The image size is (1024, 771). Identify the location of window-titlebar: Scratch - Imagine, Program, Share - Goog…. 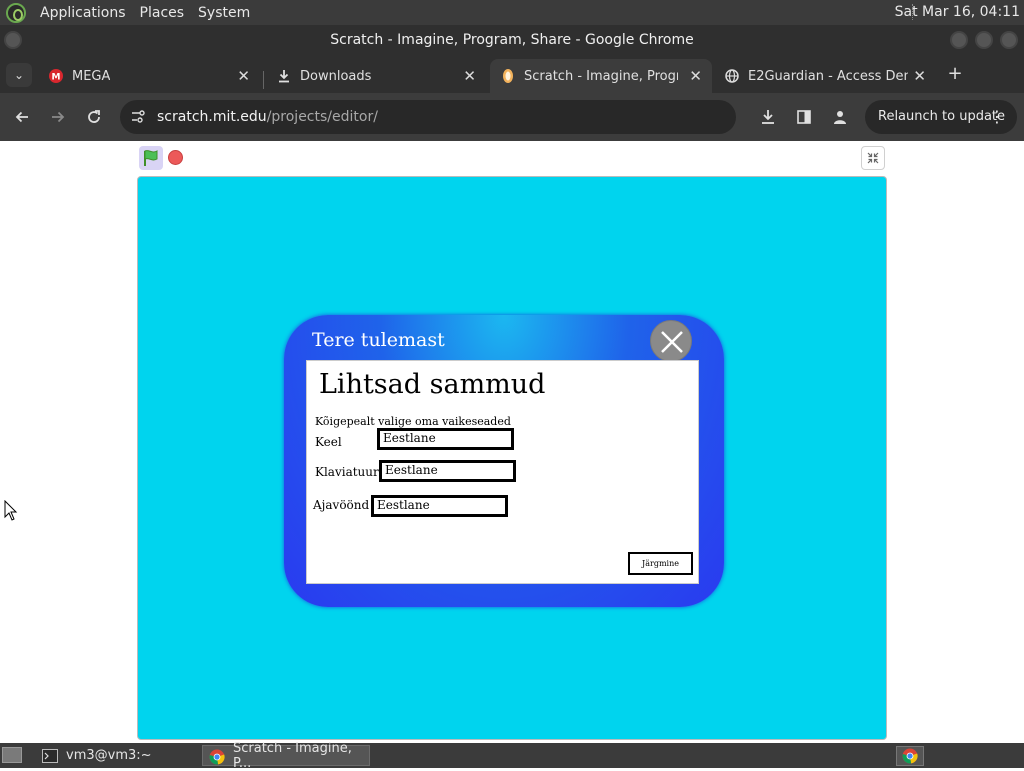
(512, 40).